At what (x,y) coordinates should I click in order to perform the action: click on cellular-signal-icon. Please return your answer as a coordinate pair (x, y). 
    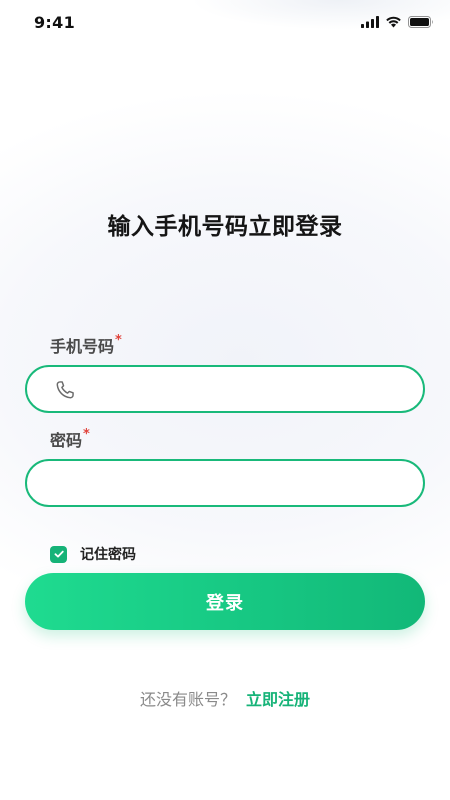
    Looking at the image, I should click on (370, 22).